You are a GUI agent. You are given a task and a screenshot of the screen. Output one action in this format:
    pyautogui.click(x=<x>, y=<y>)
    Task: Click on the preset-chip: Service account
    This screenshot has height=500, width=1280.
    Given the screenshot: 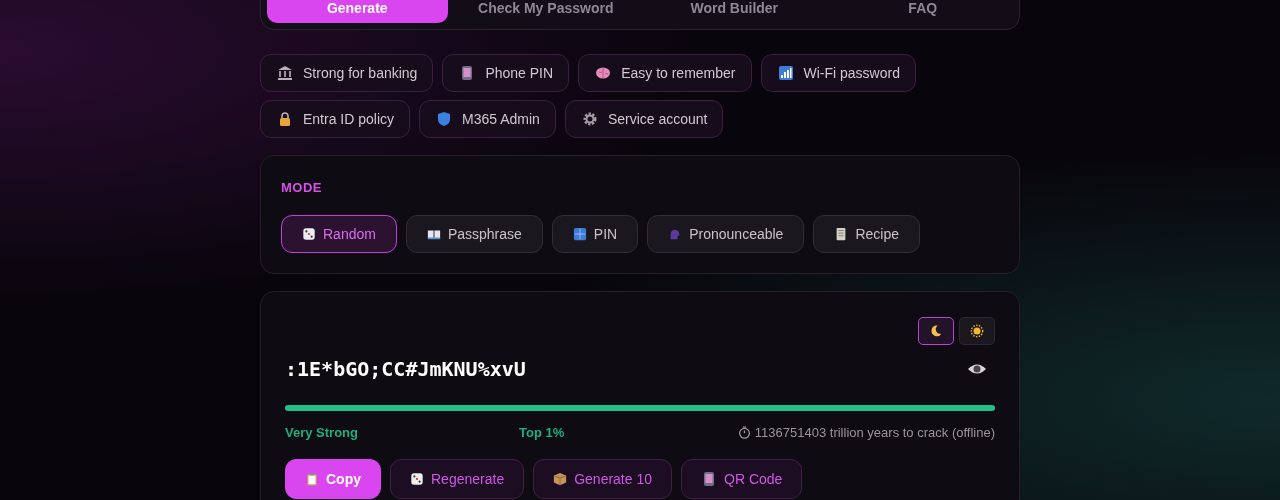 What is the action you would take?
    pyautogui.click(x=644, y=119)
    